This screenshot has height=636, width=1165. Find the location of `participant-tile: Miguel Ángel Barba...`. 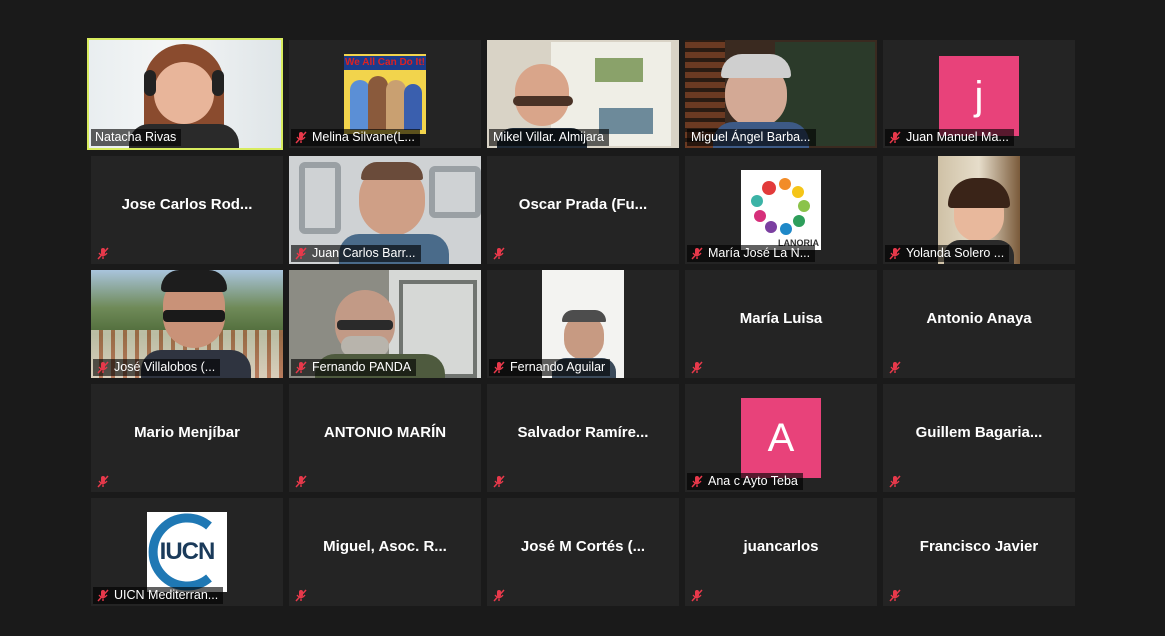

participant-tile: Miguel Ángel Barba... is located at coordinates (781, 94).